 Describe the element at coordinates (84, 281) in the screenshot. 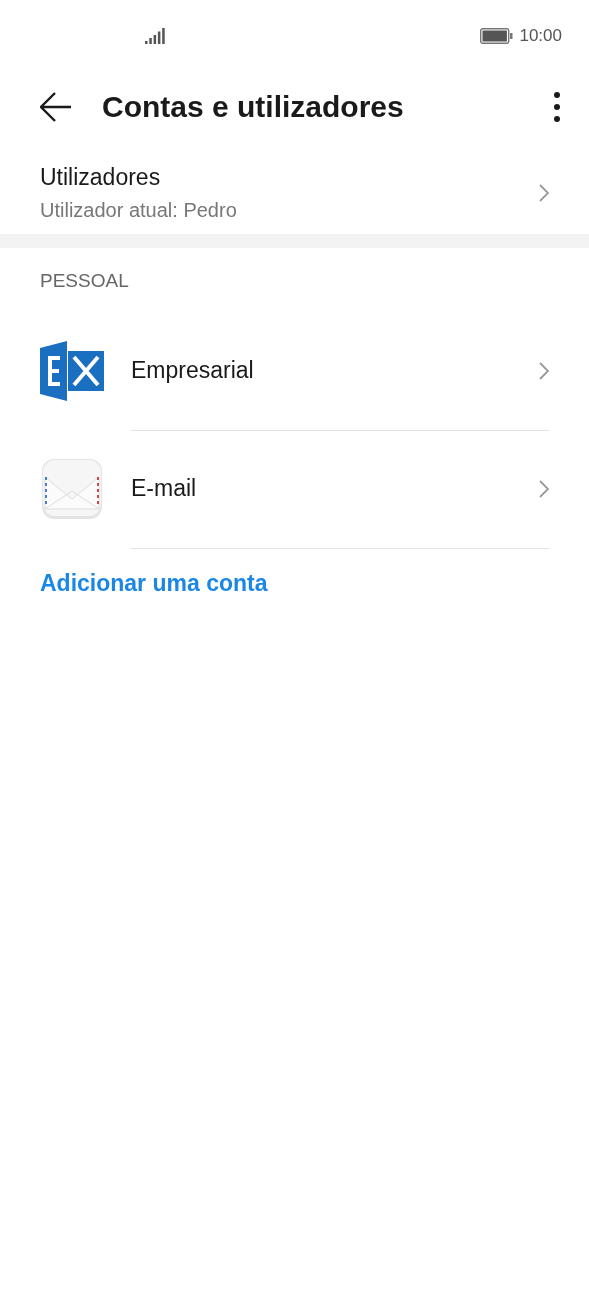

I see `section-header: PESSOAL` at that location.